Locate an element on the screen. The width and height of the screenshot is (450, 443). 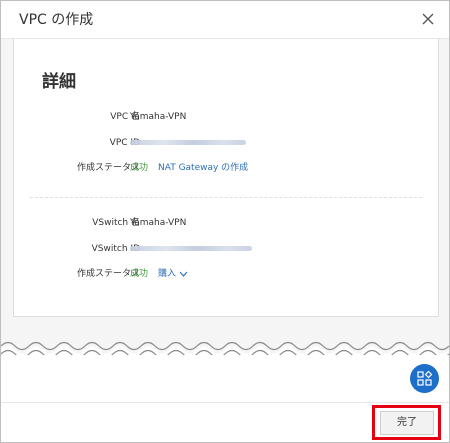
vpc-id-value is located at coordinates (188, 143).